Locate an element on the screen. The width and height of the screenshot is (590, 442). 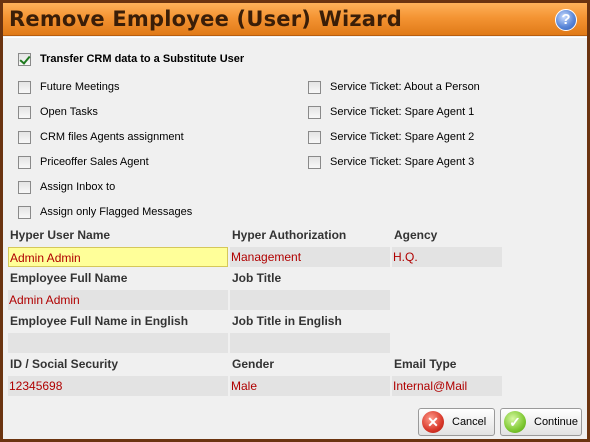
job-title-field is located at coordinates (310, 300).